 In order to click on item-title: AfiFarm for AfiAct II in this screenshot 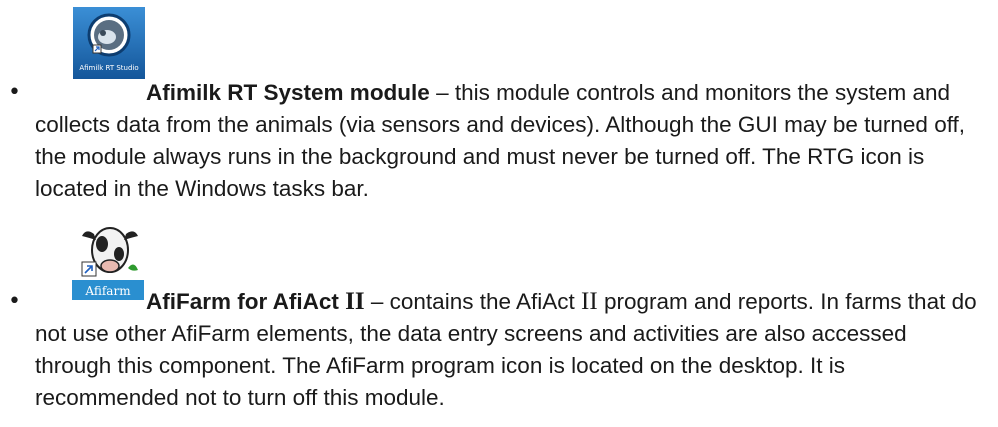, I will do `click(255, 301)`.